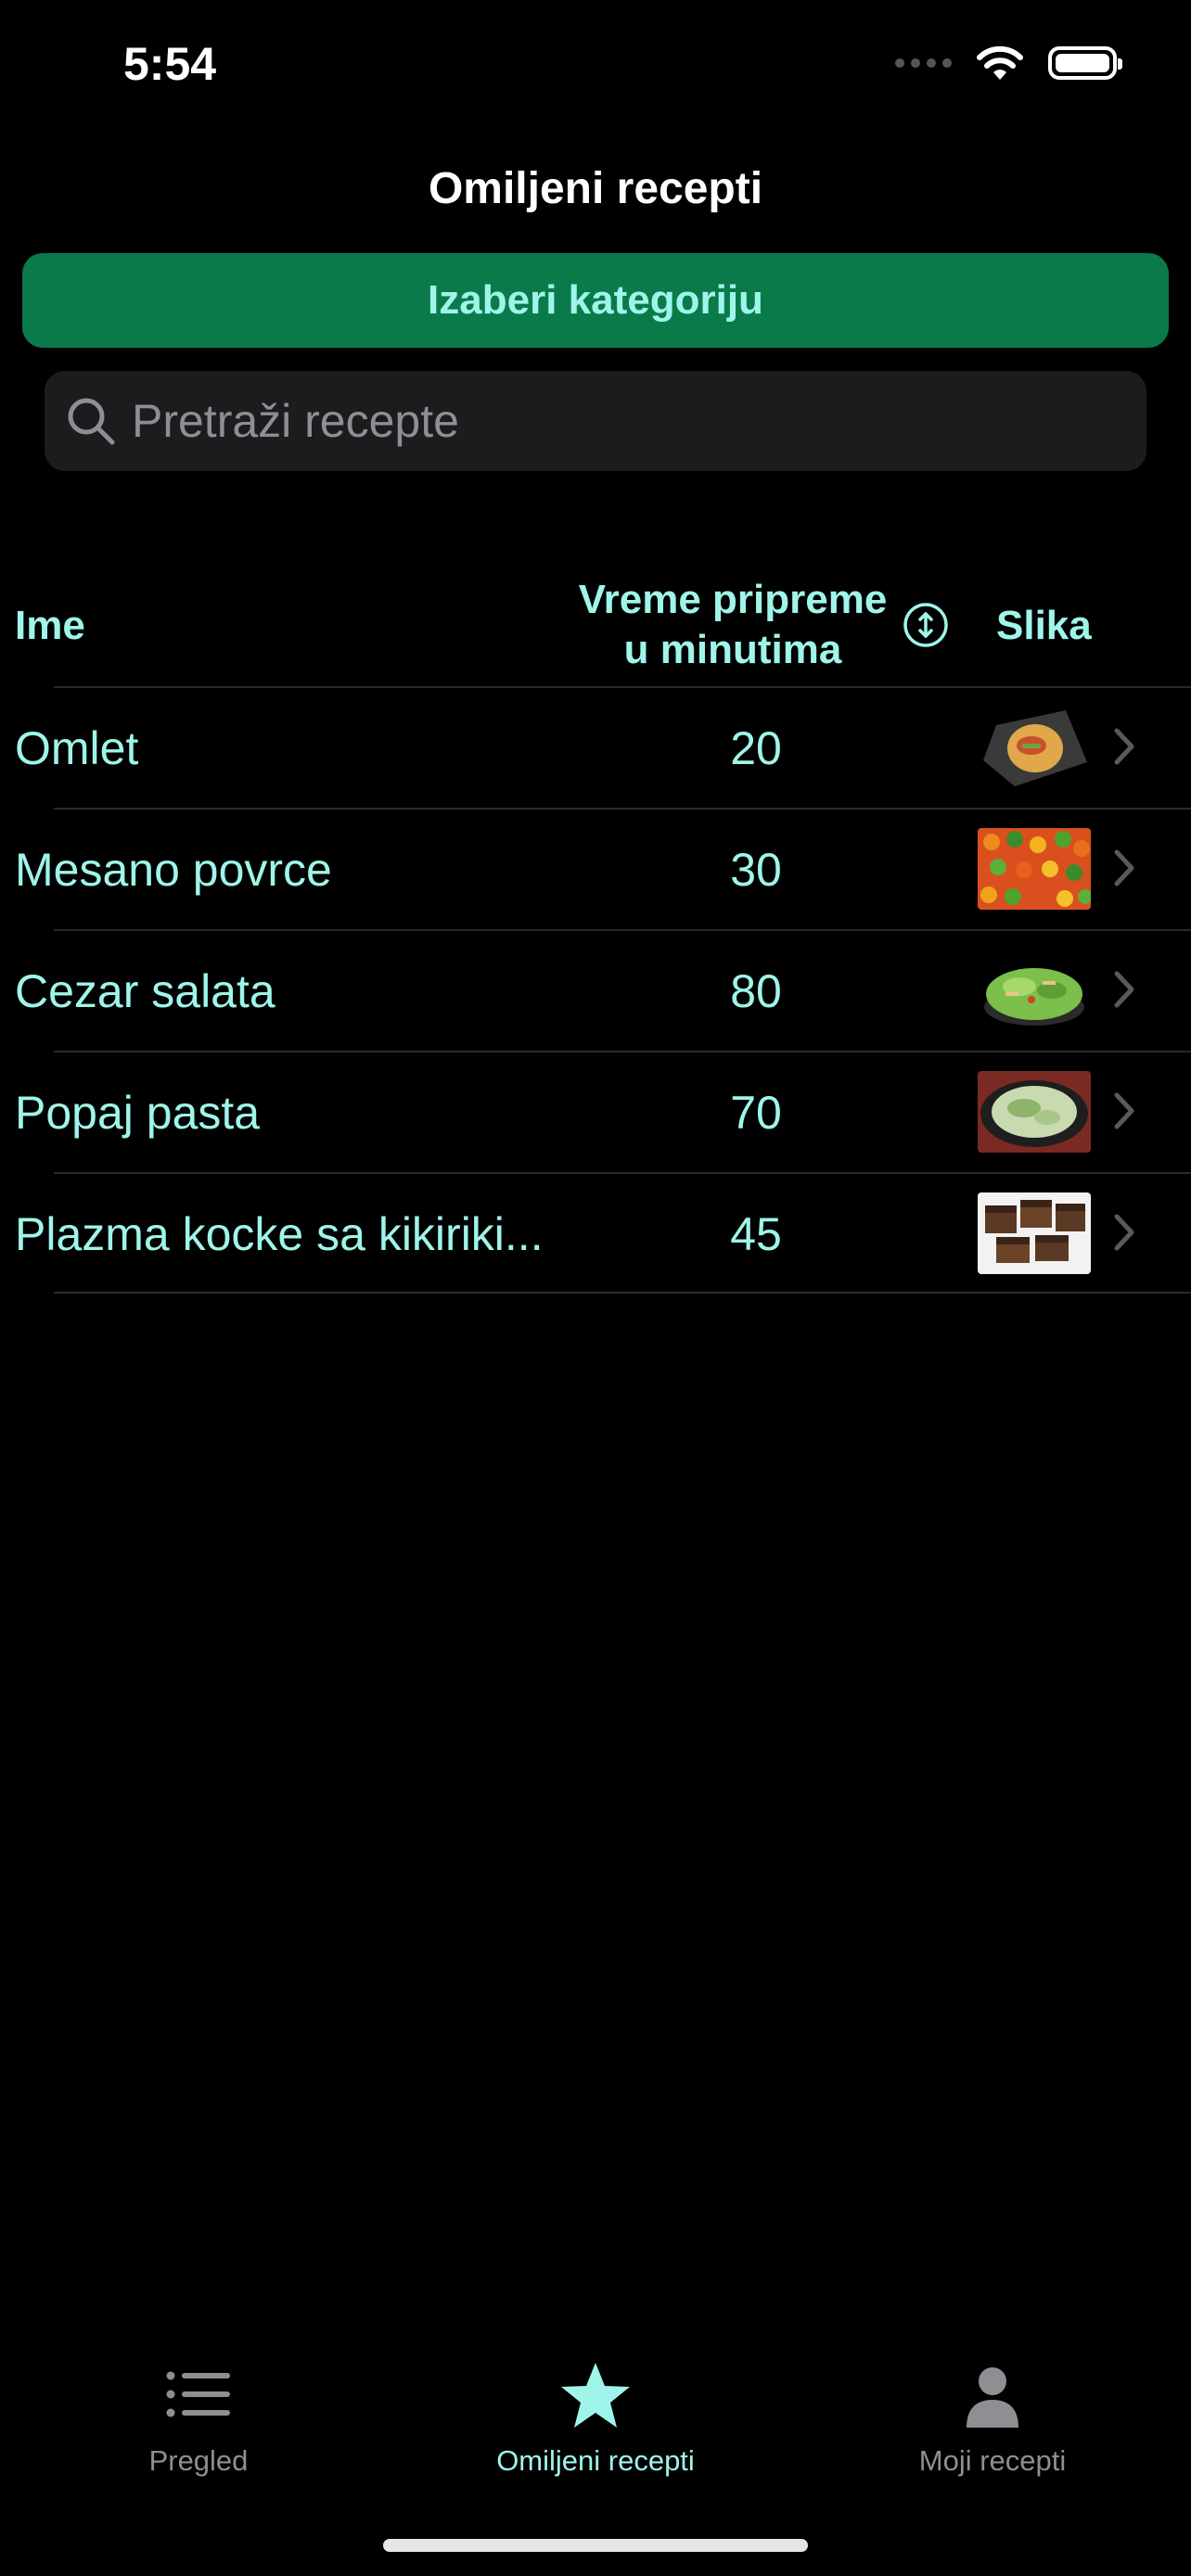  What do you see at coordinates (595, 747) in the screenshot?
I see `table-row: Omlet 20` at bounding box center [595, 747].